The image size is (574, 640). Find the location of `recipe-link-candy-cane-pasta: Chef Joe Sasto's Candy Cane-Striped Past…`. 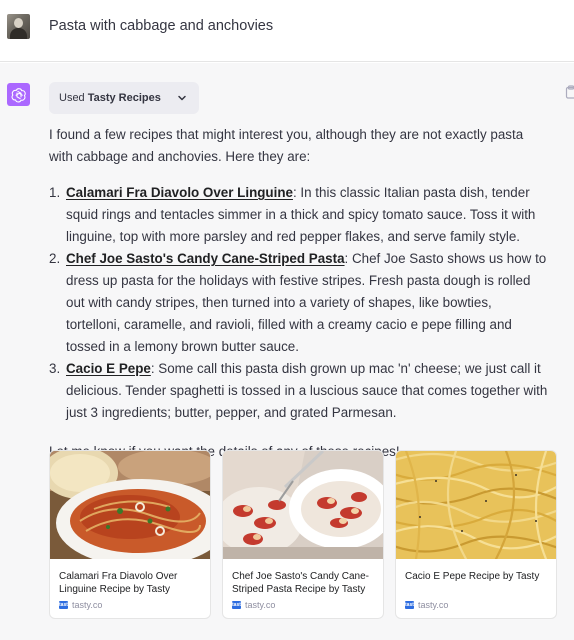

recipe-link-candy-cane-pasta: Chef Joe Sasto's Candy Cane-Striped Past… is located at coordinates (205, 258).